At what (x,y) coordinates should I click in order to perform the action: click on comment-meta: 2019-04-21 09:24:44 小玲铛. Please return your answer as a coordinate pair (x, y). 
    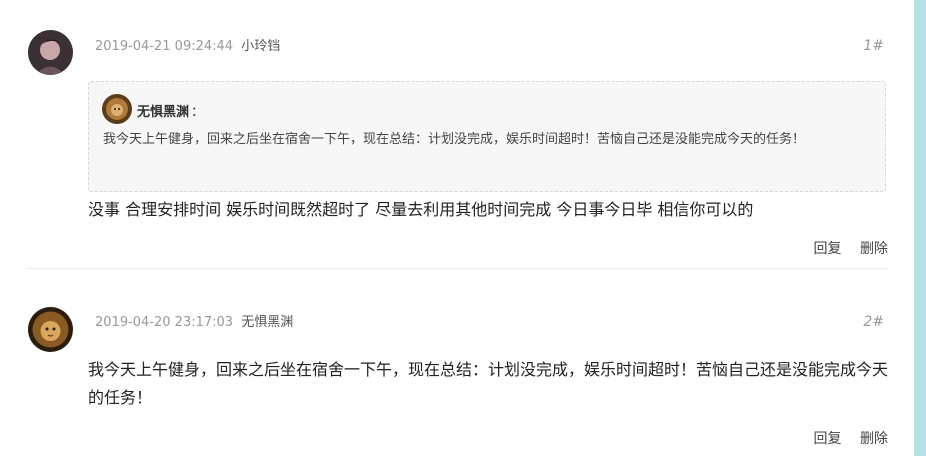
    Looking at the image, I should click on (187, 47).